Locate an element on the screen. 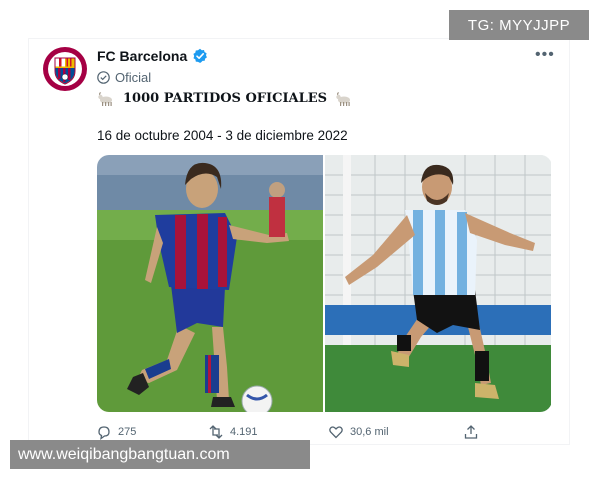 Image resolution: width=600 pixels, height=480 pixels. site-watermark: www.weiqibangbangtuan.com is located at coordinates (160, 454).